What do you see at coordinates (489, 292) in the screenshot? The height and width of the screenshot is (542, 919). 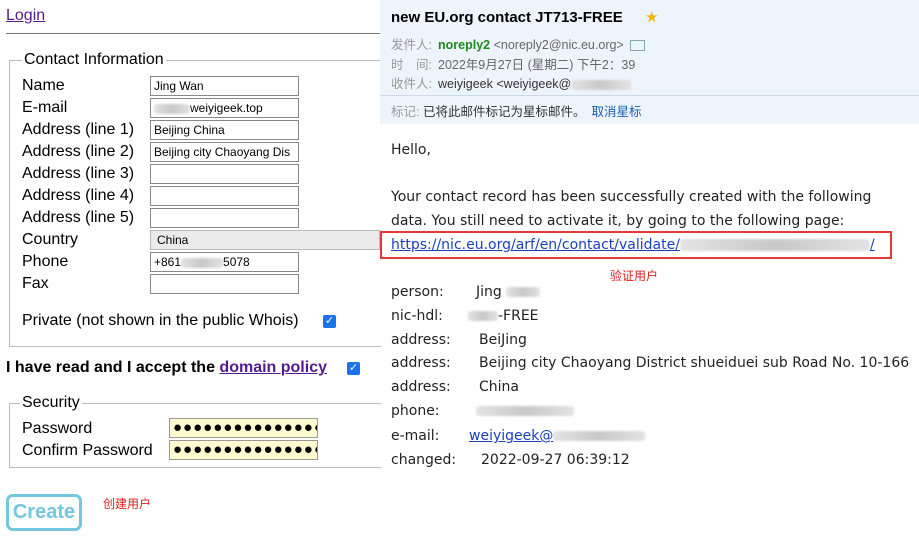 I see `person-value: Jing` at bounding box center [489, 292].